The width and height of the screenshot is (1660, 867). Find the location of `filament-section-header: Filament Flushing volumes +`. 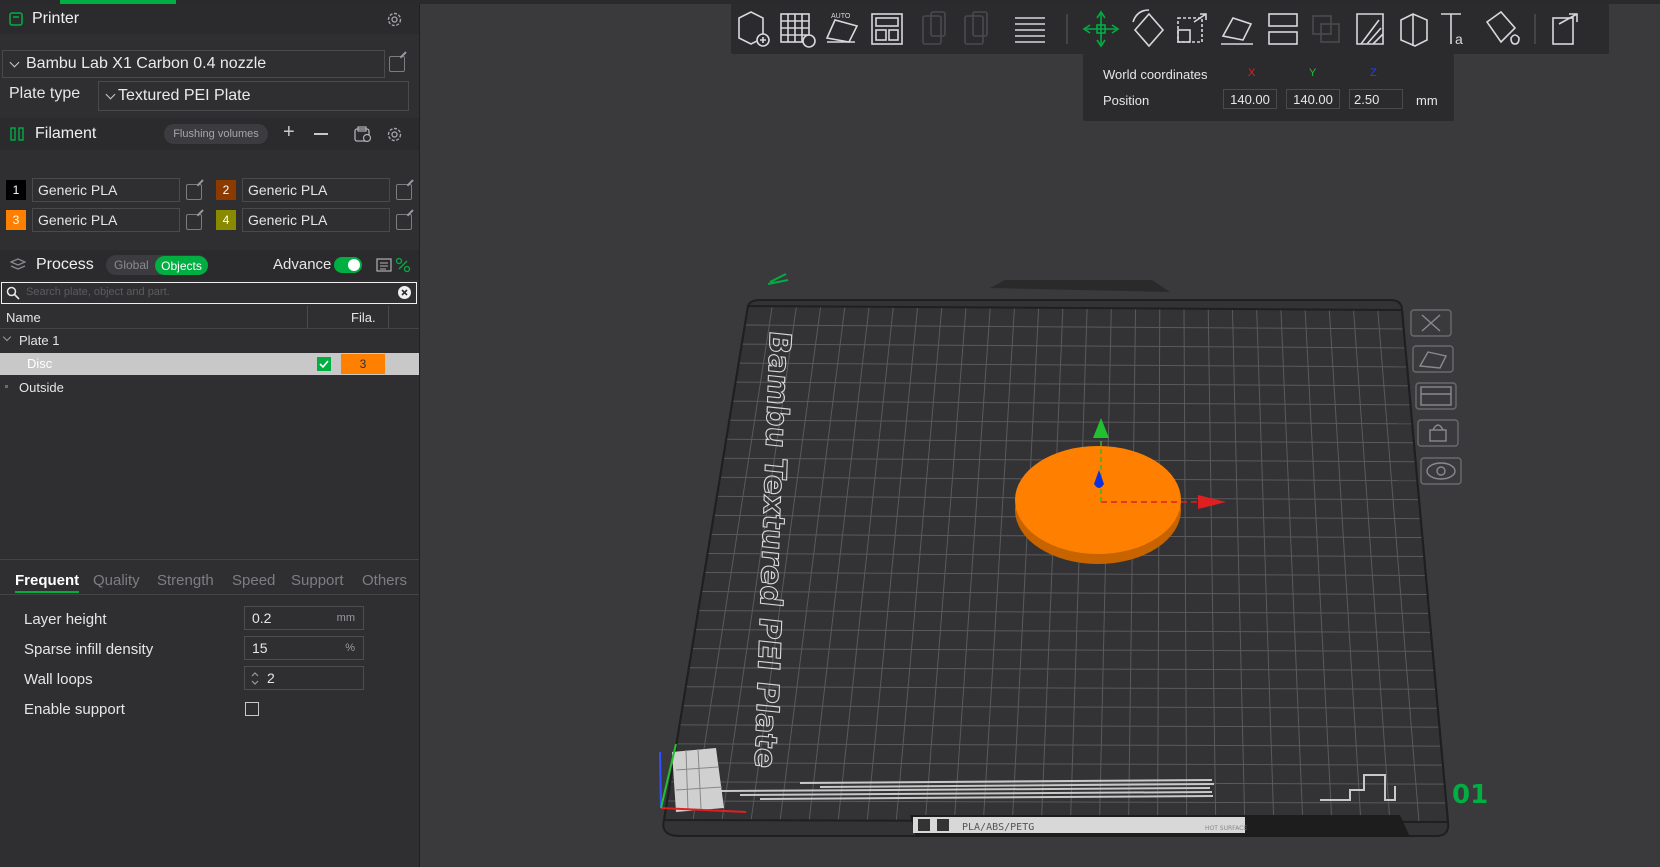

filament-section-header: Filament Flushing volumes + is located at coordinates (209, 134).